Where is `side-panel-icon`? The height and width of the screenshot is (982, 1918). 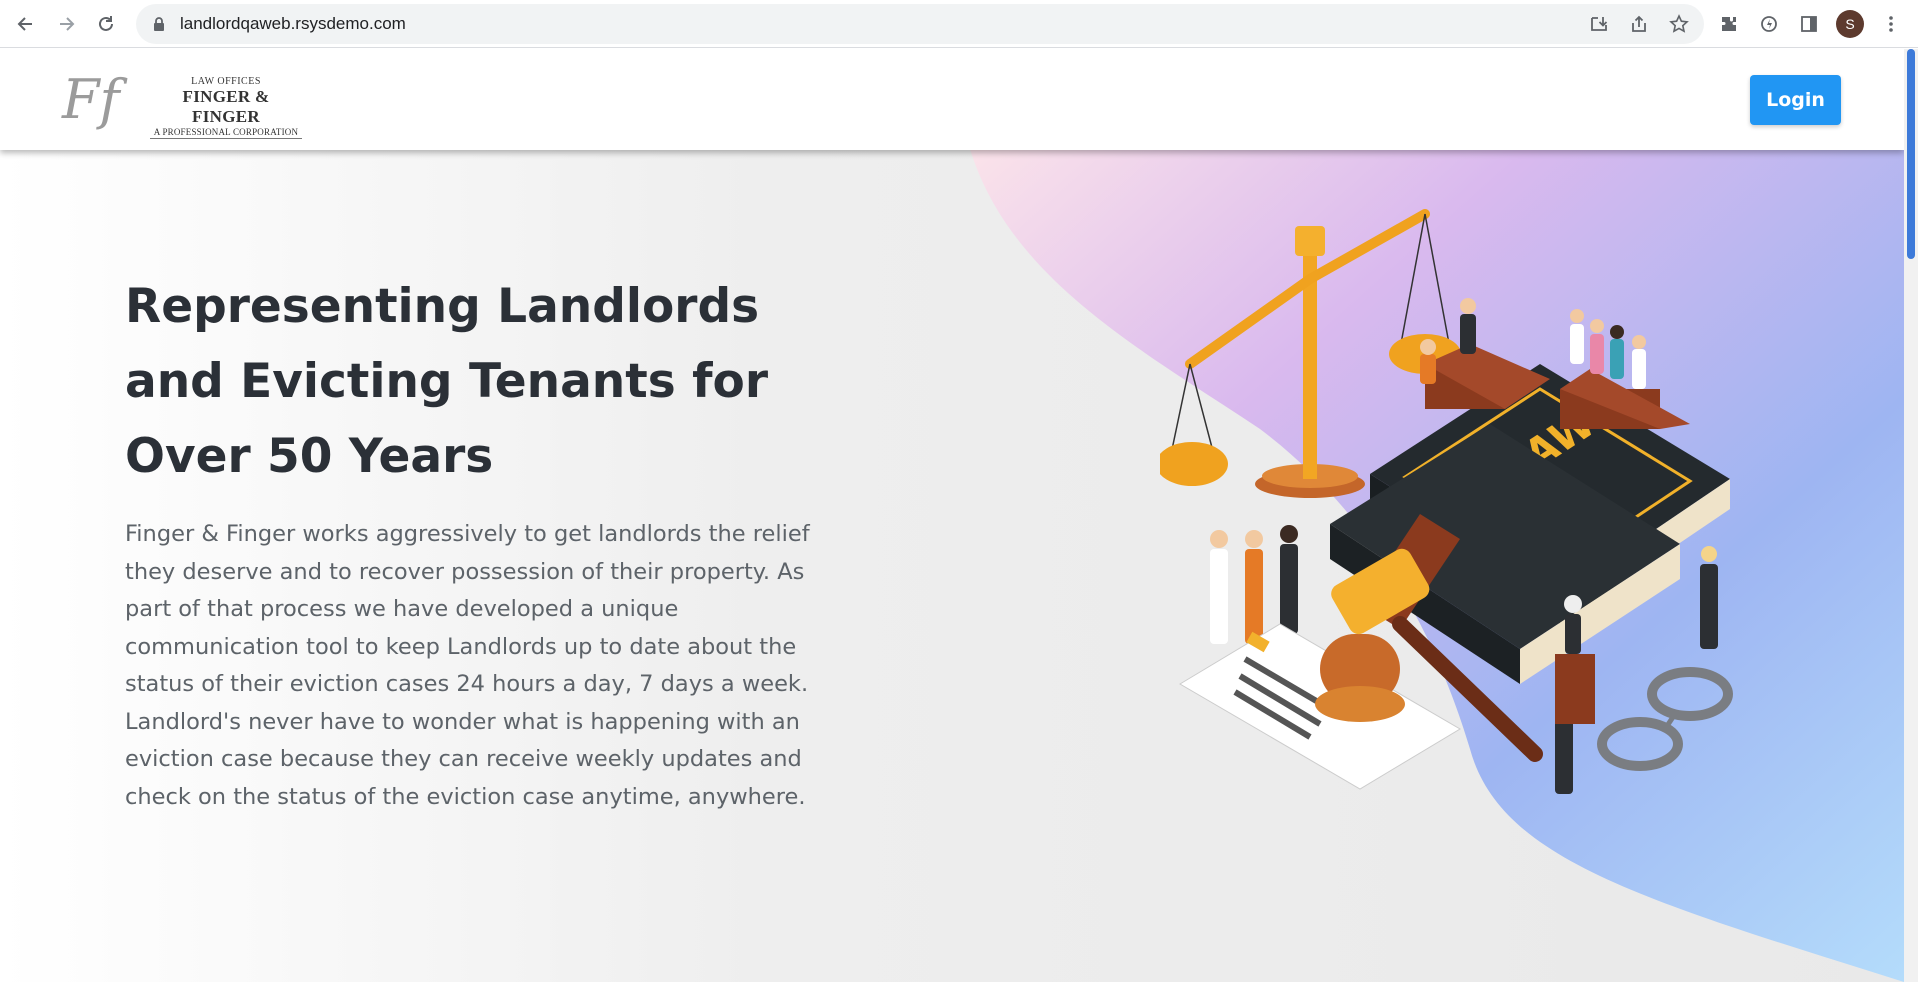
side-panel-icon is located at coordinates (1809, 24).